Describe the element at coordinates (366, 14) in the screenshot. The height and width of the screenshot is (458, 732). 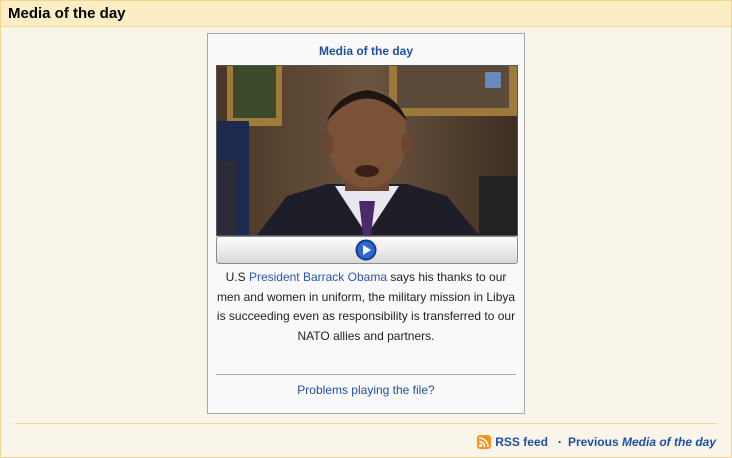
I see `panel-title: Media of the day` at that location.